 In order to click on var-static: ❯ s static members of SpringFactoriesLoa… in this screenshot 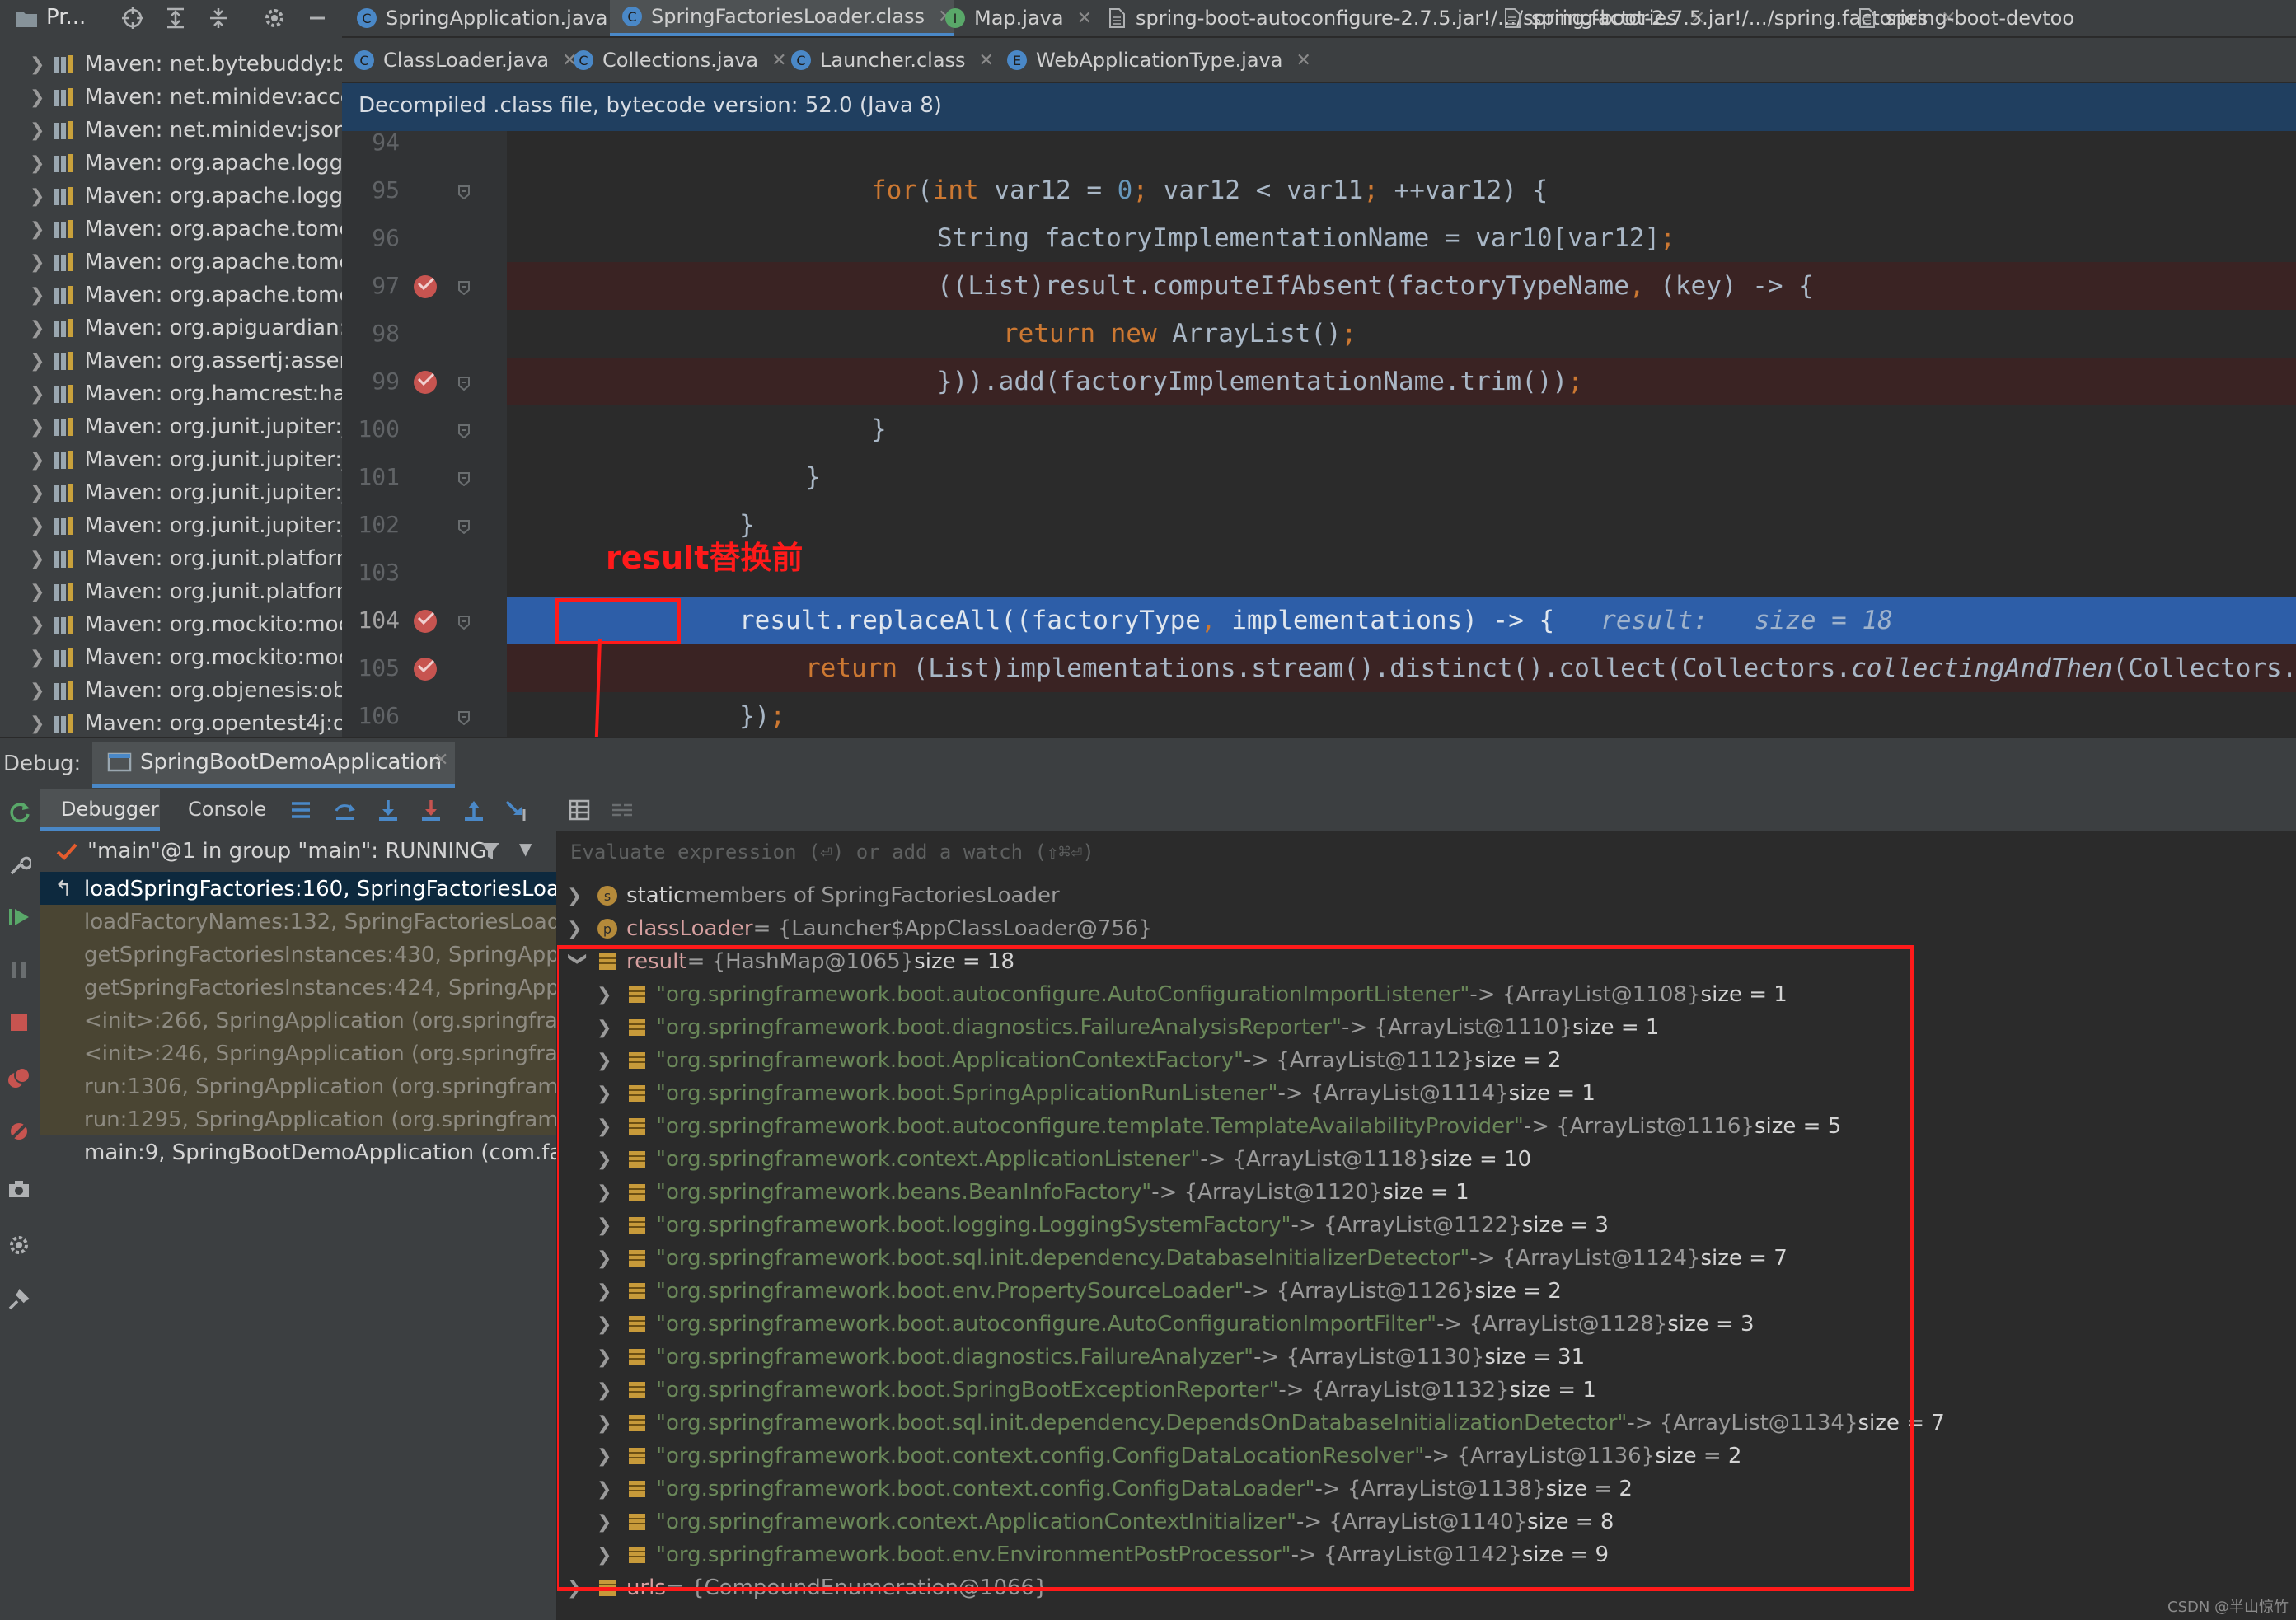, I will do `click(813, 895)`.